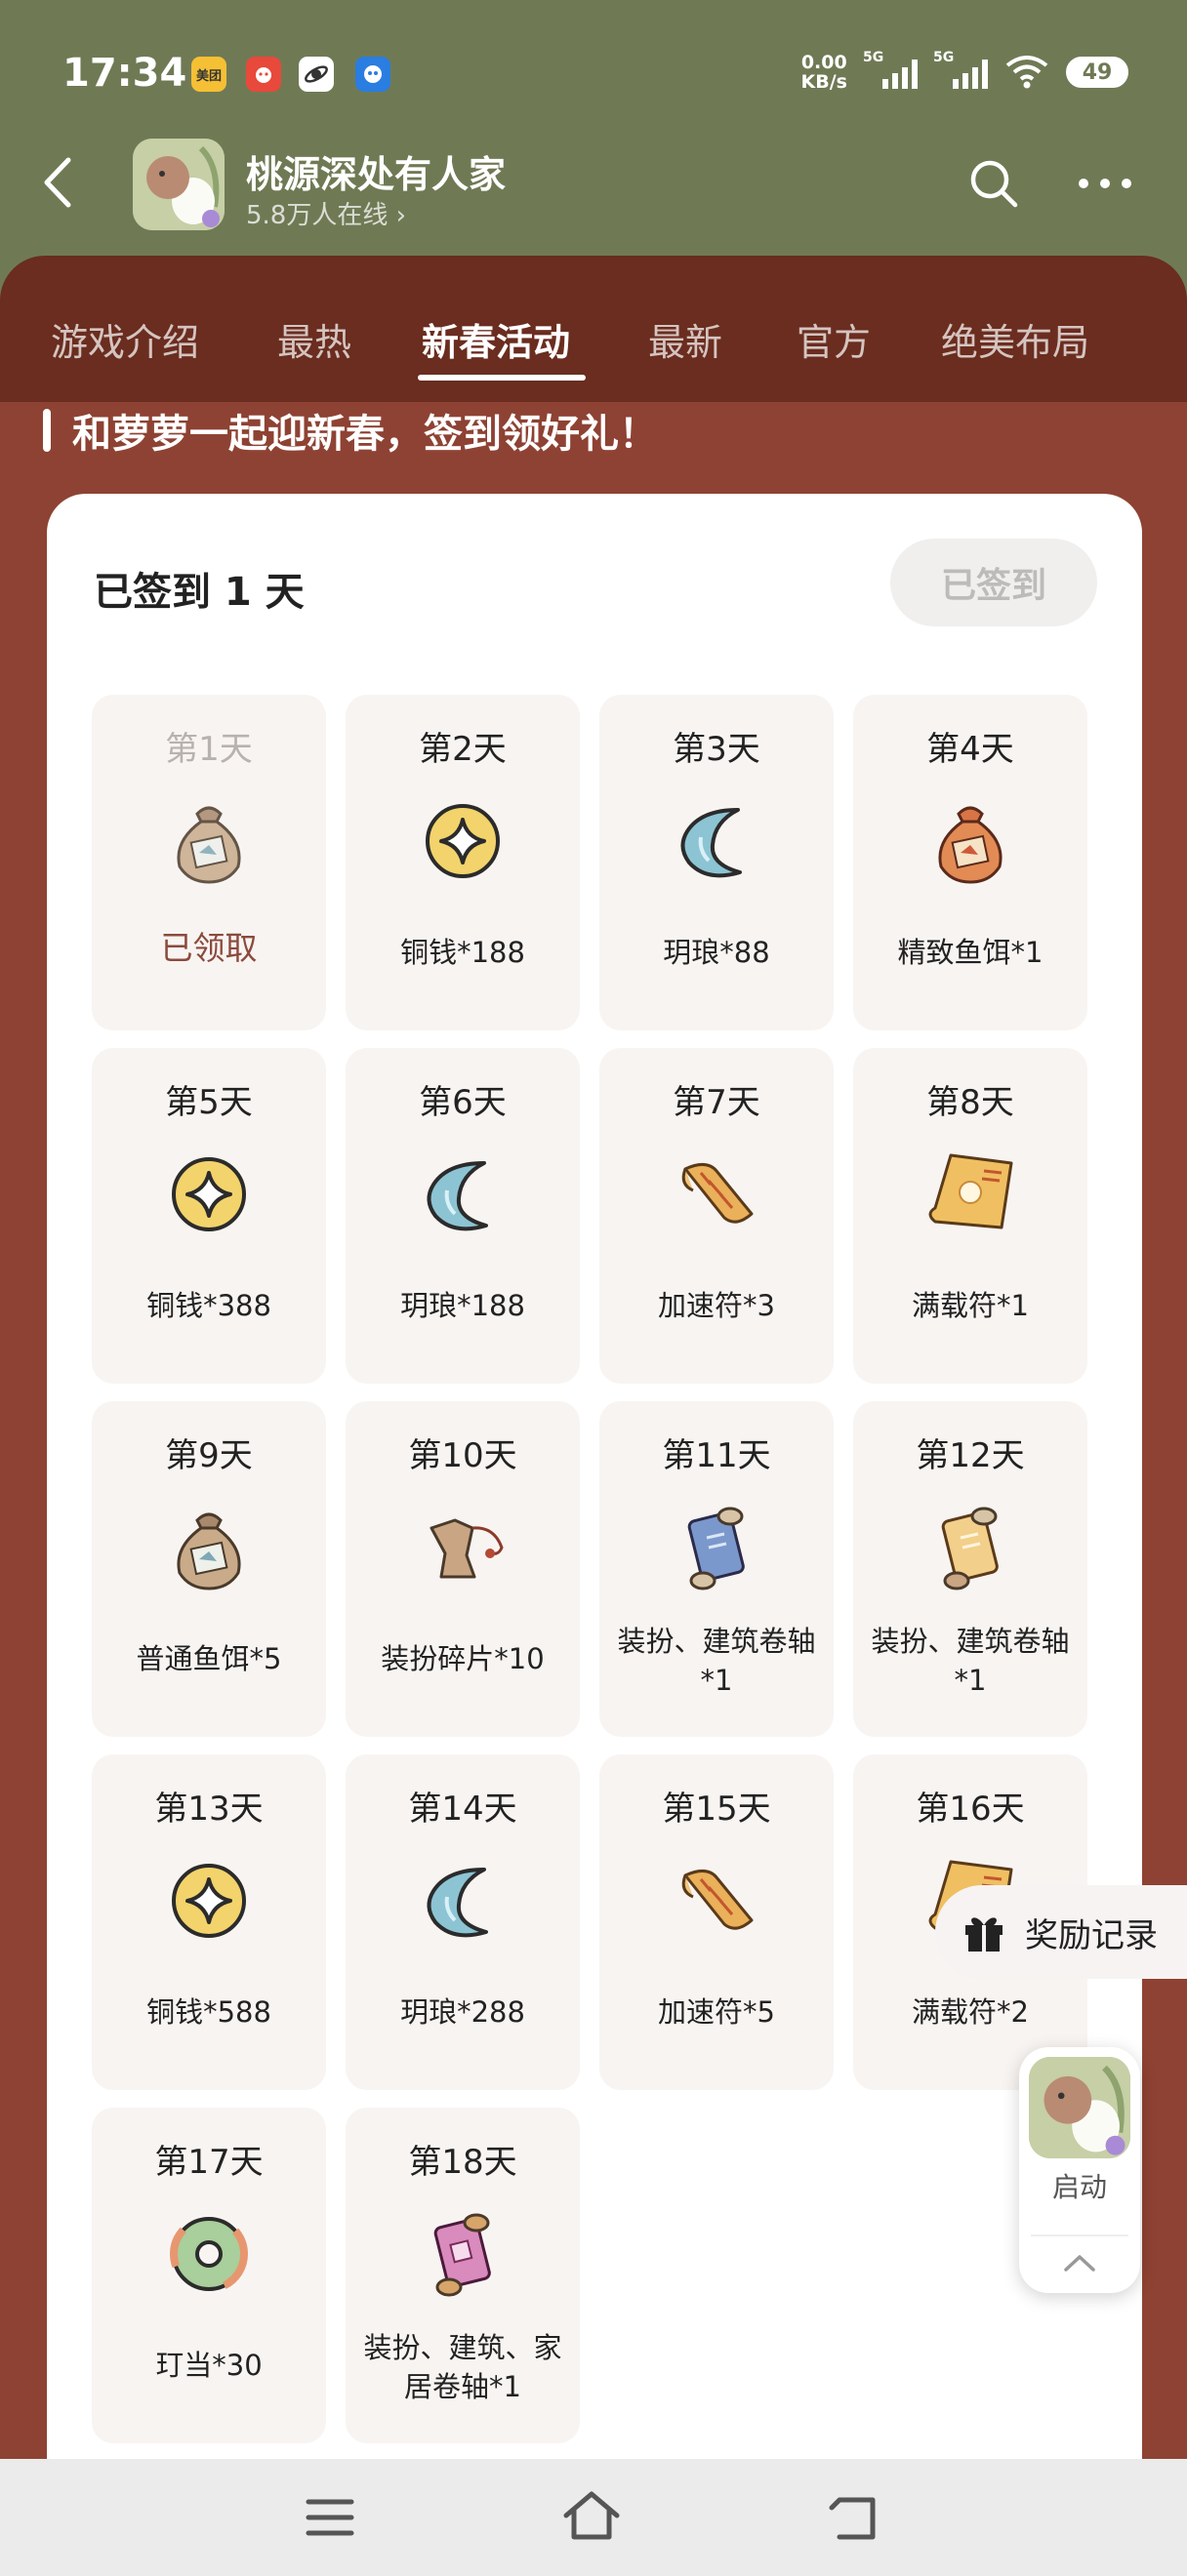  Describe the element at coordinates (365, 434) in the screenshot. I see `banner-text: 和萝萝一起迎新春，签到领好礼！` at that location.